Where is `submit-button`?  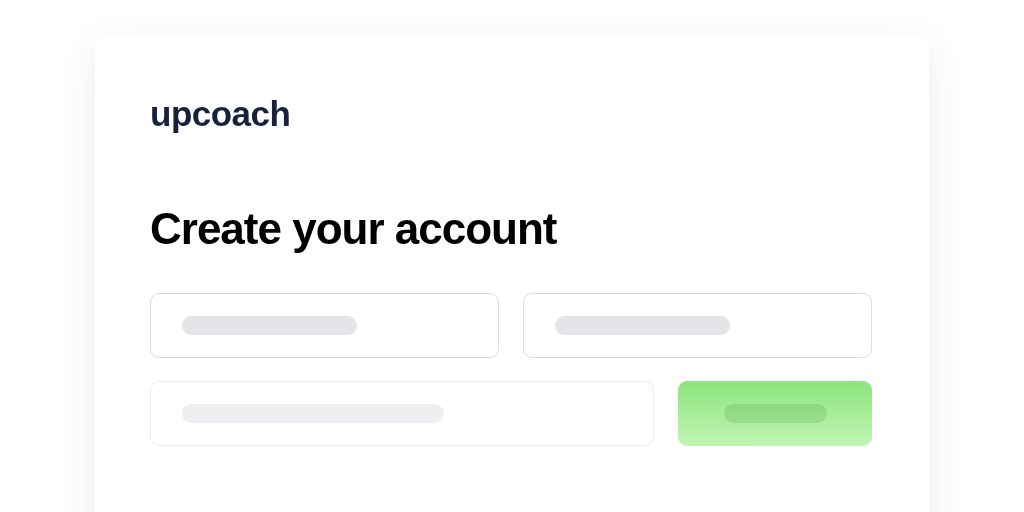
submit-button is located at coordinates (775, 413).